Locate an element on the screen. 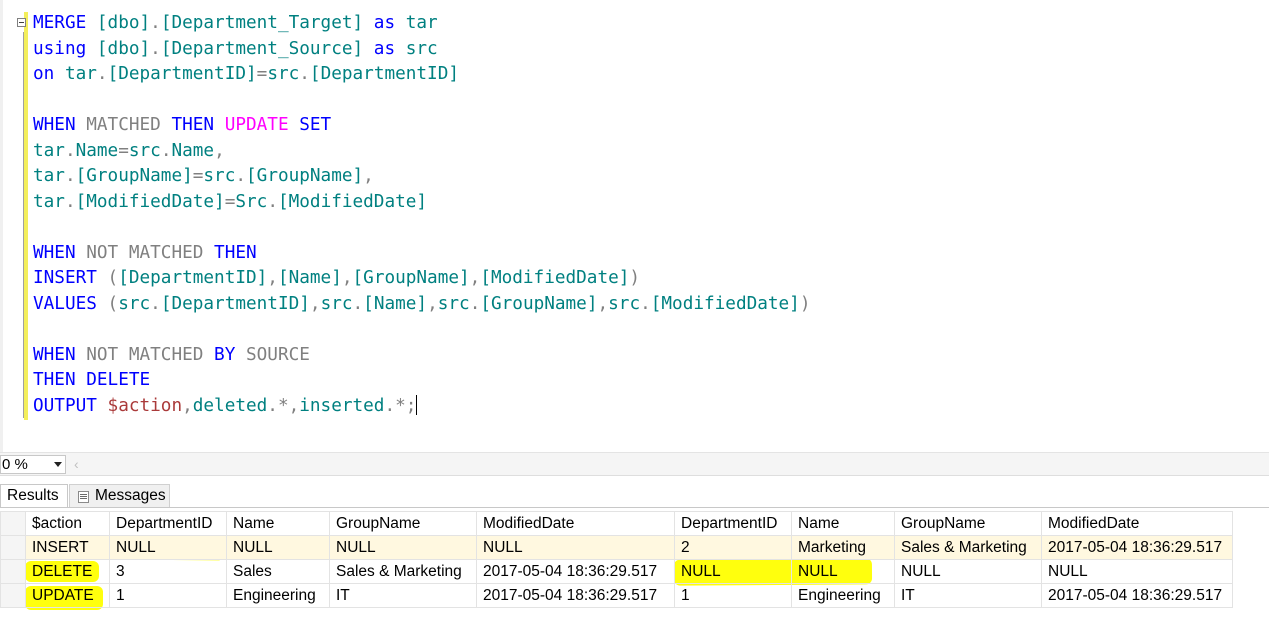 Image resolution: width=1269 pixels, height=637 pixels. table-cell: INSERT is located at coordinates (67, 547).